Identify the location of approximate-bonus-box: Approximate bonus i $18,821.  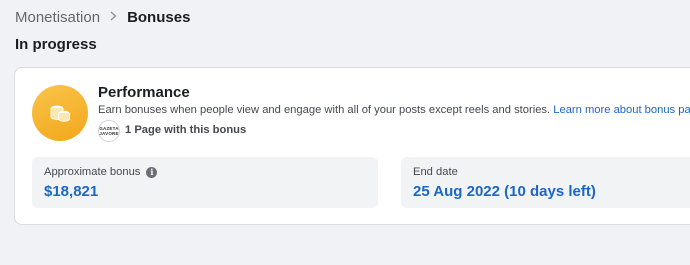
(205, 182).